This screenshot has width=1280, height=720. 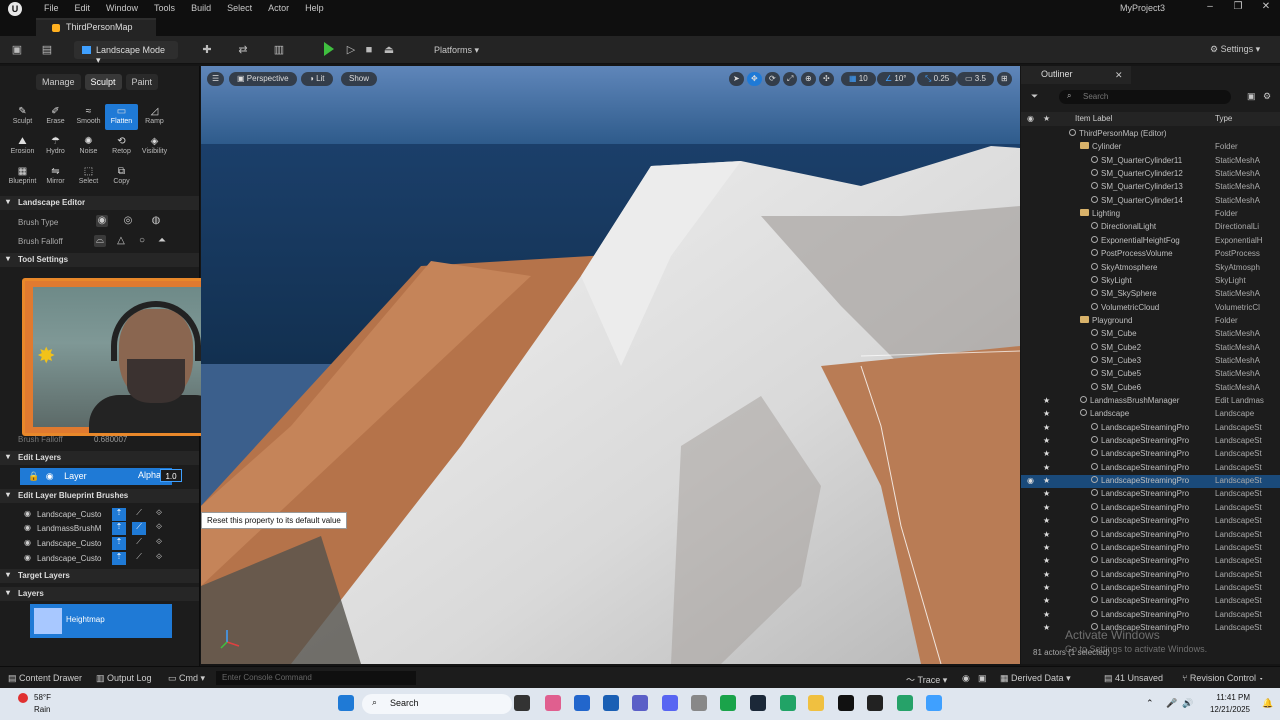 What do you see at coordinates (1150, 388) in the screenshot?
I see `outliner-row: SM_Cube6 StaticMeshA` at bounding box center [1150, 388].